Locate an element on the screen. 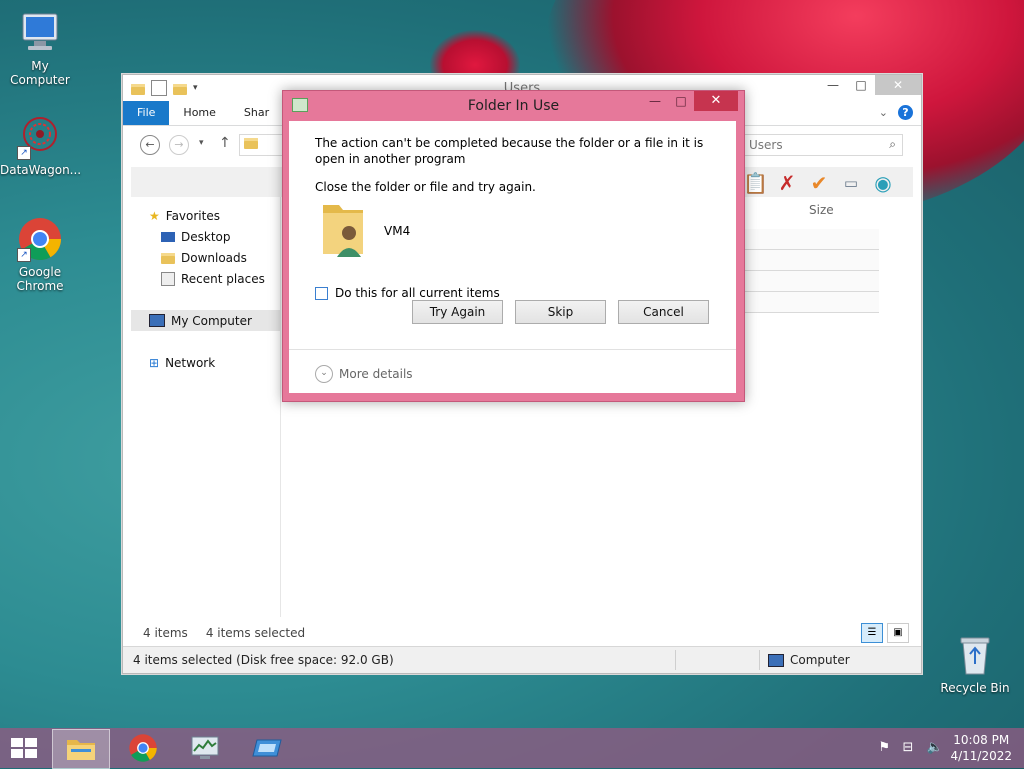 This screenshot has width=1024, height=769. taskbar: ⚑ ⊟ 🔈 10:08 PM 4/11/2022 is located at coordinates (512, 748).